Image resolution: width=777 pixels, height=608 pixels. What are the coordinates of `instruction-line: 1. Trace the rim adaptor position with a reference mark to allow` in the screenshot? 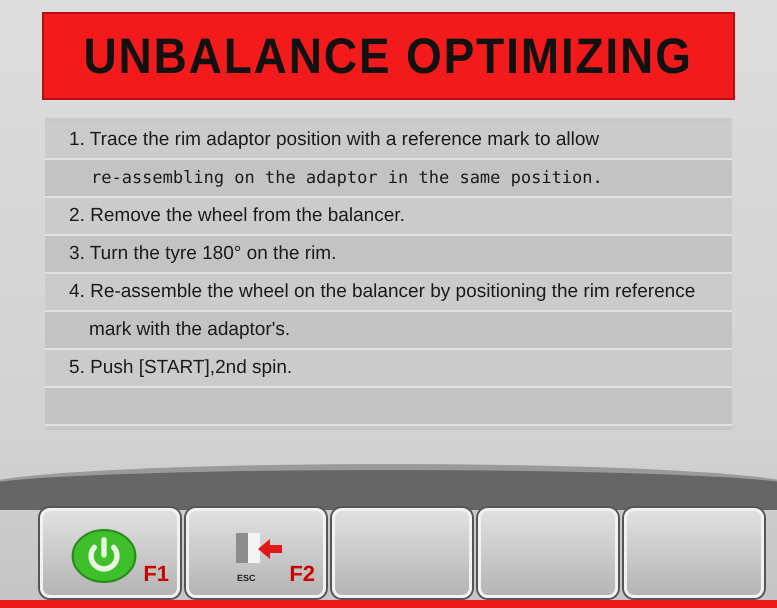 It's located at (334, 140).